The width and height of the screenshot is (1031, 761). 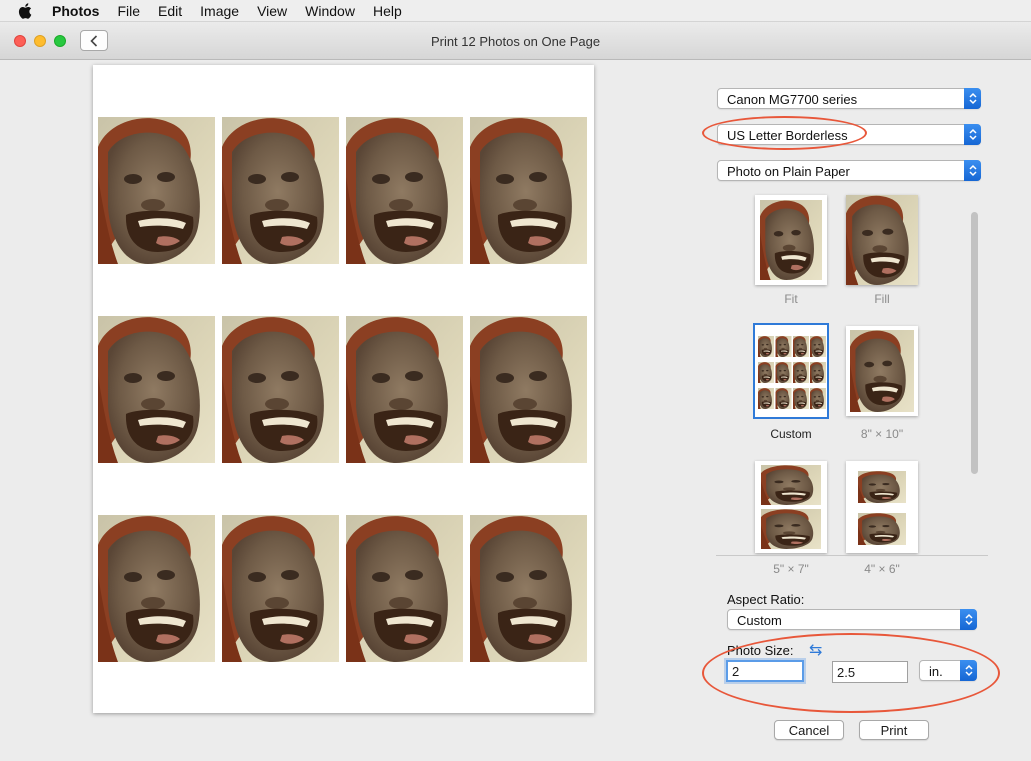 I want to click on unit-select-value: in., so click(x=936, y=671).